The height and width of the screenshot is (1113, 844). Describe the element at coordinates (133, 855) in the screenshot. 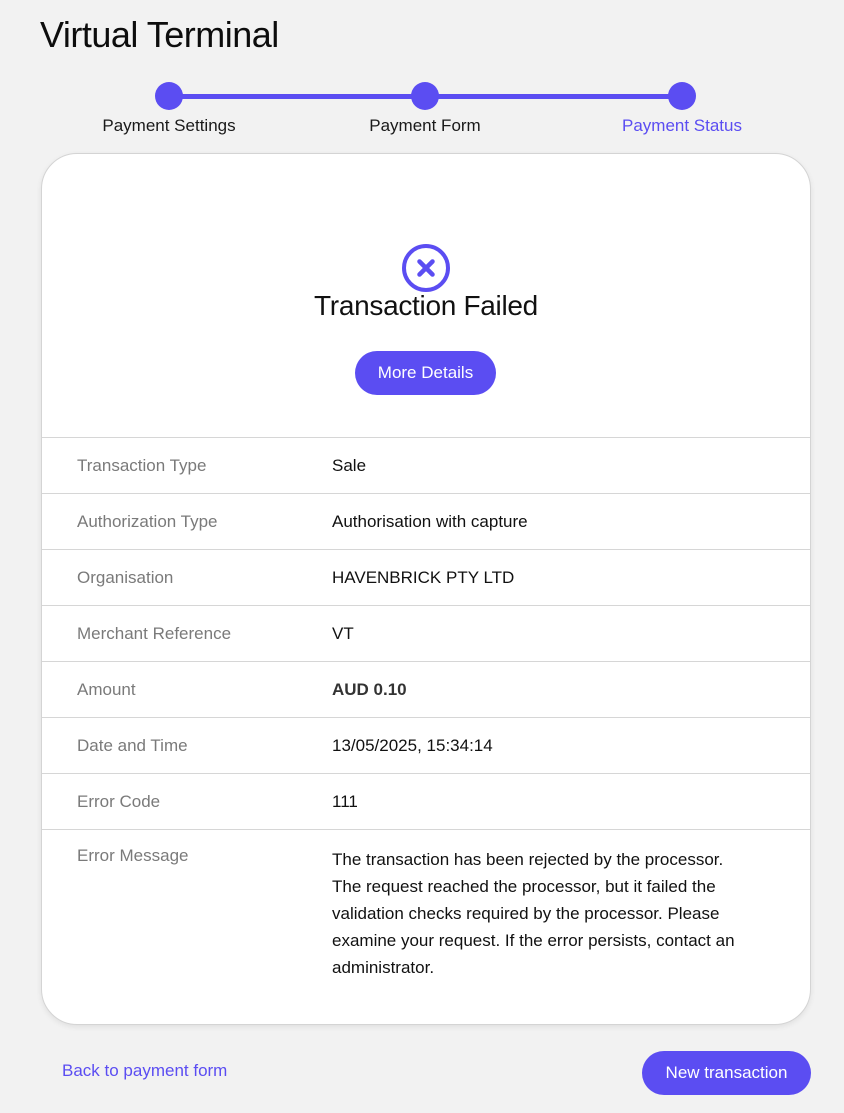

I see `detail-label: Error Message` at that location.